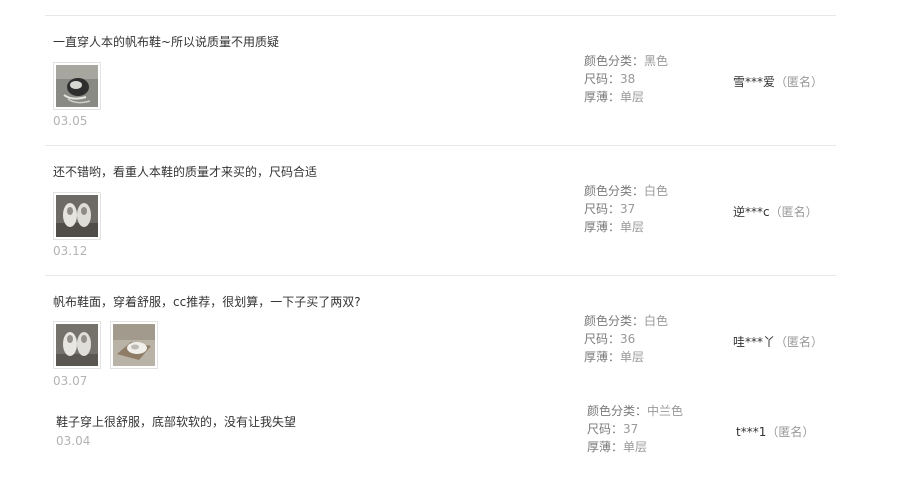 The image size is (898, 487). Describe the element at coordinates (626, 61) in the screenshot. I see `sku-color: 颜色分类：黑色` at that location.